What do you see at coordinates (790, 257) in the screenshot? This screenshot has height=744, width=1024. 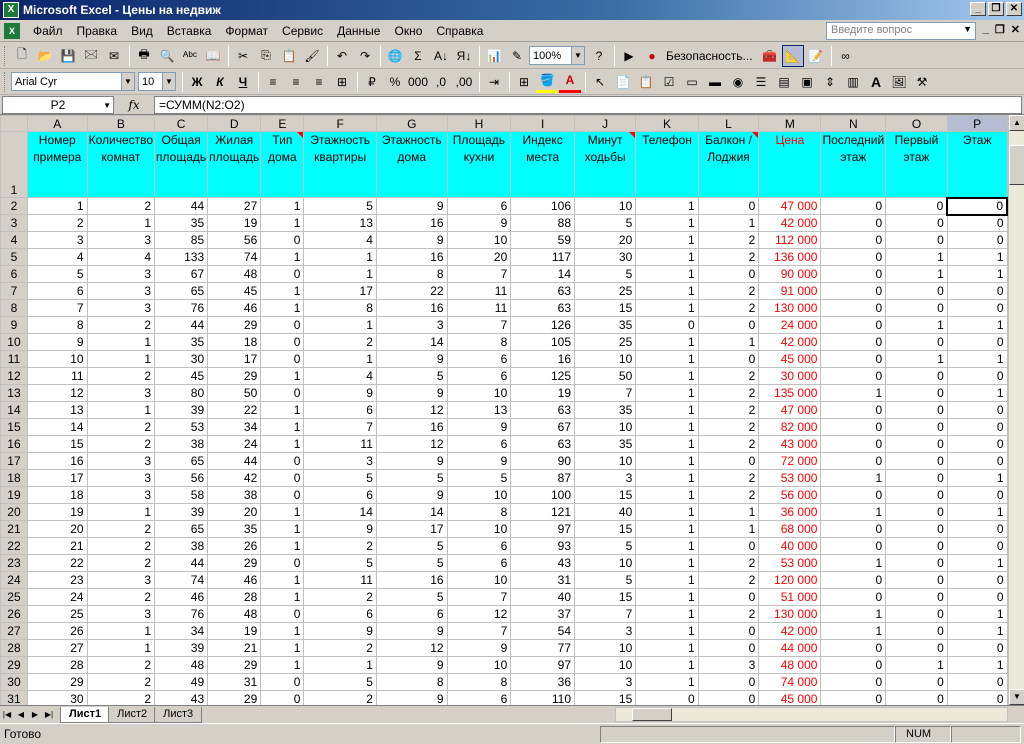 I see `data-cell: 136 000` at bounding box center [790, 257].